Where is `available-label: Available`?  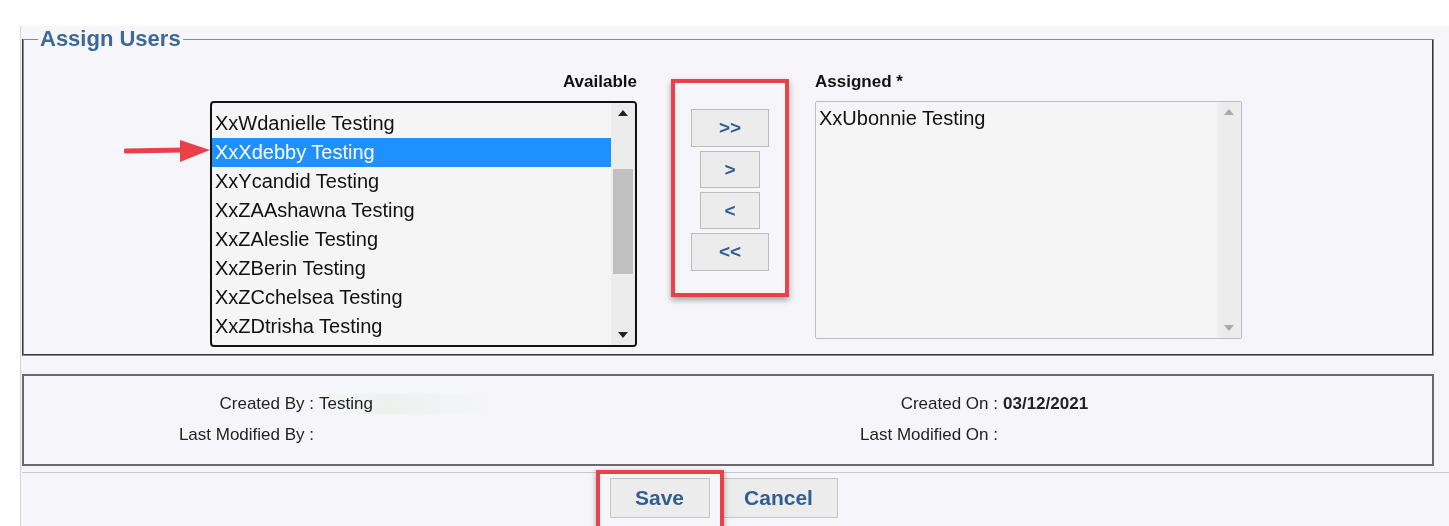 available-label: Available is located at coordinates (599, 82).